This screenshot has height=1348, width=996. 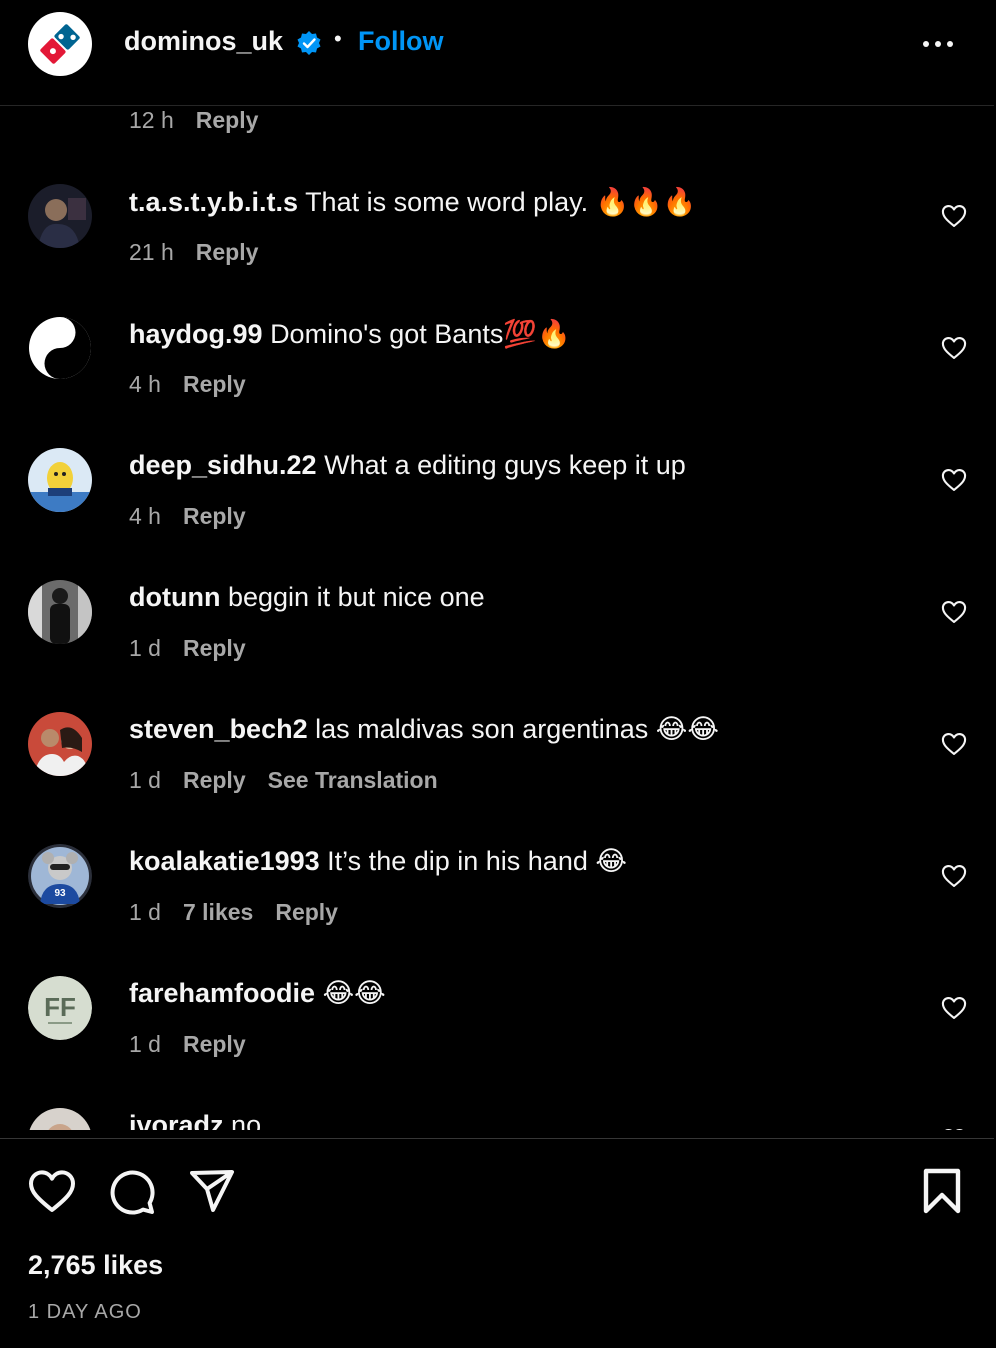 I want to click on comment-text: It’s the dip in his hand 😂, so click(x=477, y=861).